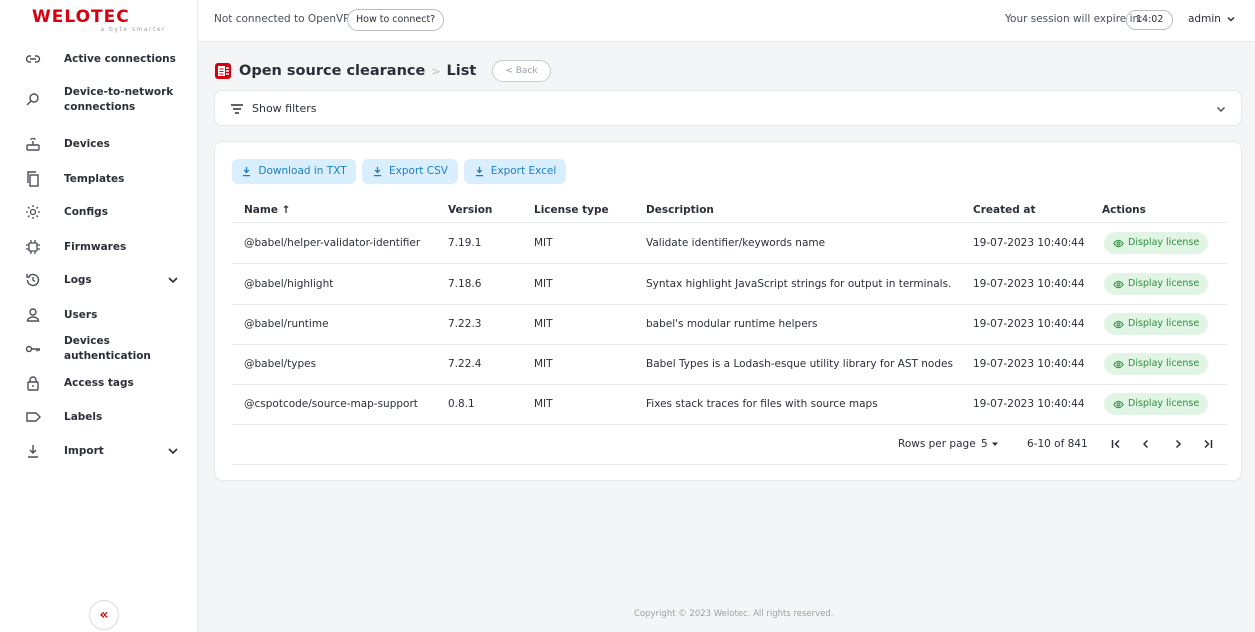 This screenshot has width=1255, height=632. What do you see at coordinates (1116, 444) in the screenshot?
I see `first-page-icon` at bounding box center [1116, 444].